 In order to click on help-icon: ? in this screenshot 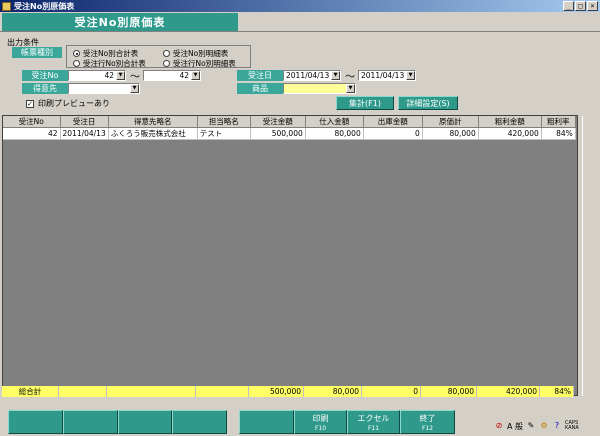, I will do `click(557, 426)`.